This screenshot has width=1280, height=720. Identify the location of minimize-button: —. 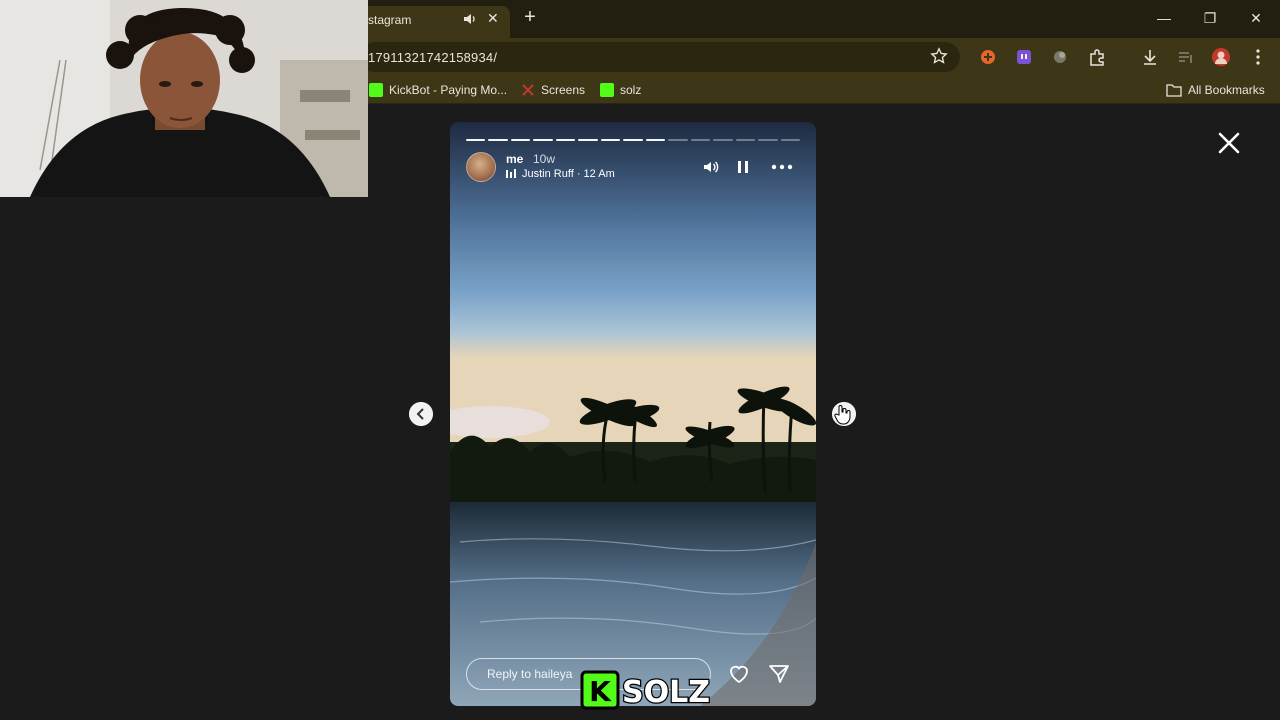
(1164, 18).